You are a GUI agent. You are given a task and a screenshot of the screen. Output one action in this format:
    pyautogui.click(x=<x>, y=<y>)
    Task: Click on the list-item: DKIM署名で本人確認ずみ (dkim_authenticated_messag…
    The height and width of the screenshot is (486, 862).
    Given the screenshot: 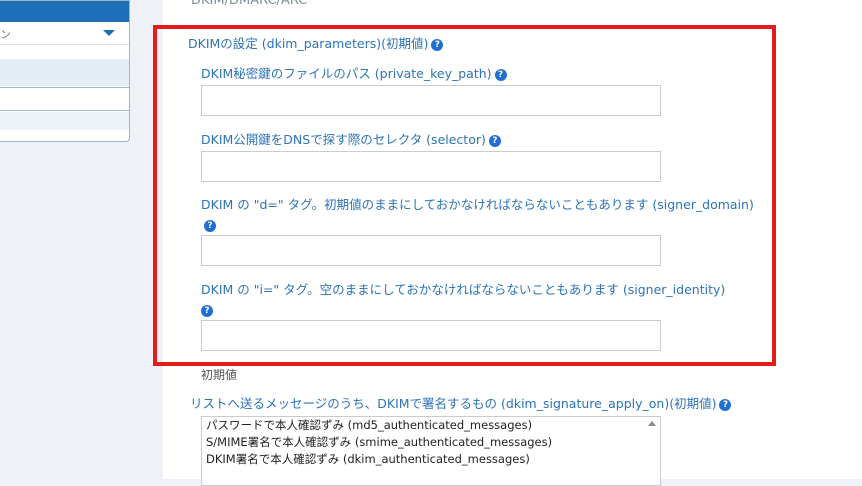 What is the action you would take?
    pyautogui.click(x=431, y=459)
    